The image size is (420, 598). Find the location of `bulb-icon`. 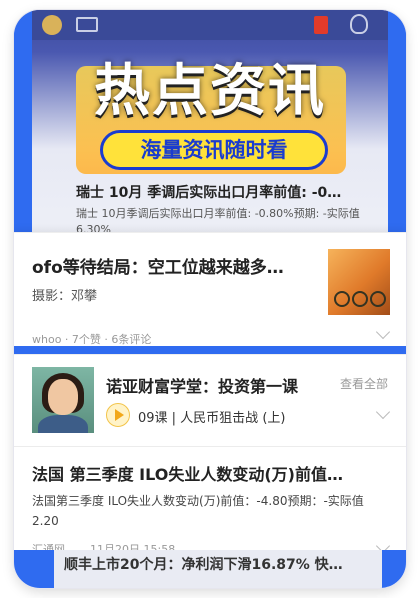

bulb-icon is located at coordinates (359, 24).